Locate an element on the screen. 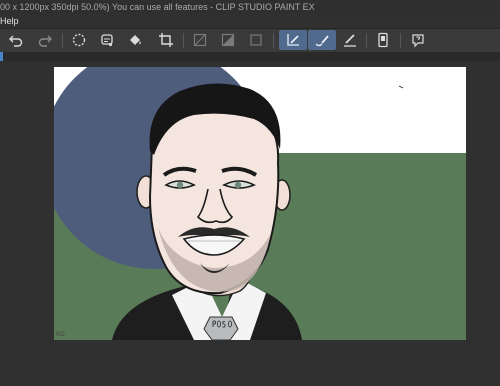 This screenshot has height=386, width=500. mask-gray-button is located at coordinates (228, 40).